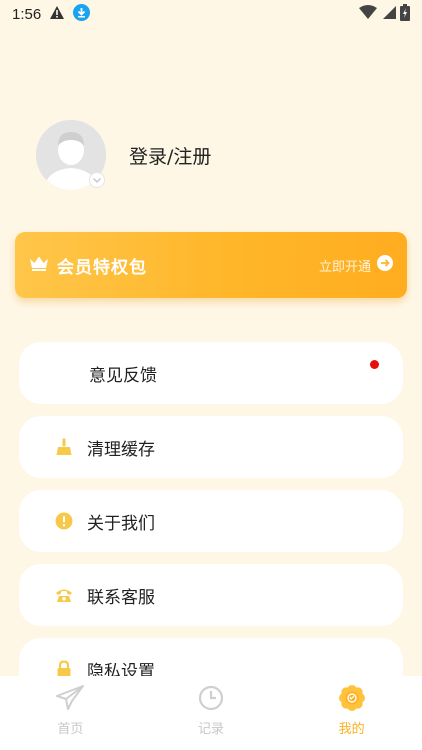  I want to click on crown-icon, so click(39, 265).